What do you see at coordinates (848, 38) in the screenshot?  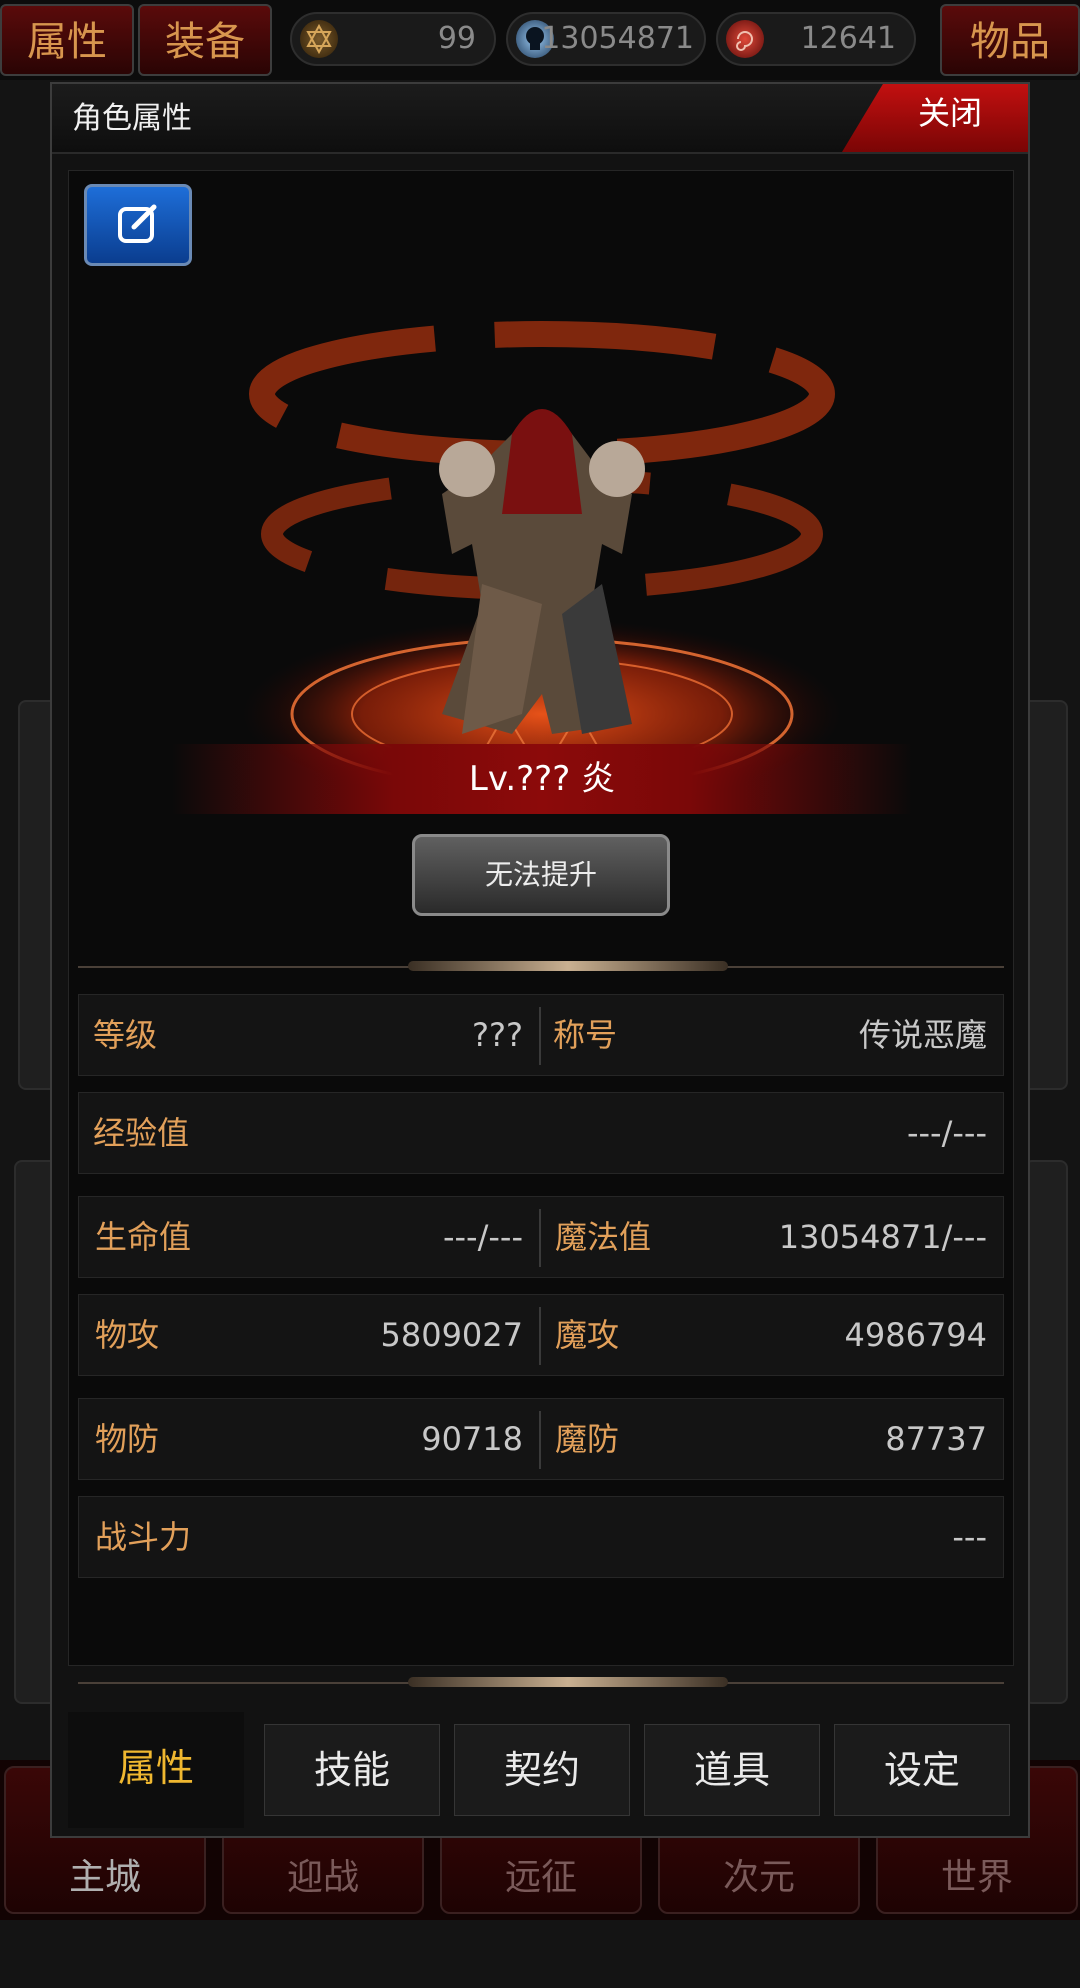 I see `resource-value: 12641` at bounding box center [848, 38].